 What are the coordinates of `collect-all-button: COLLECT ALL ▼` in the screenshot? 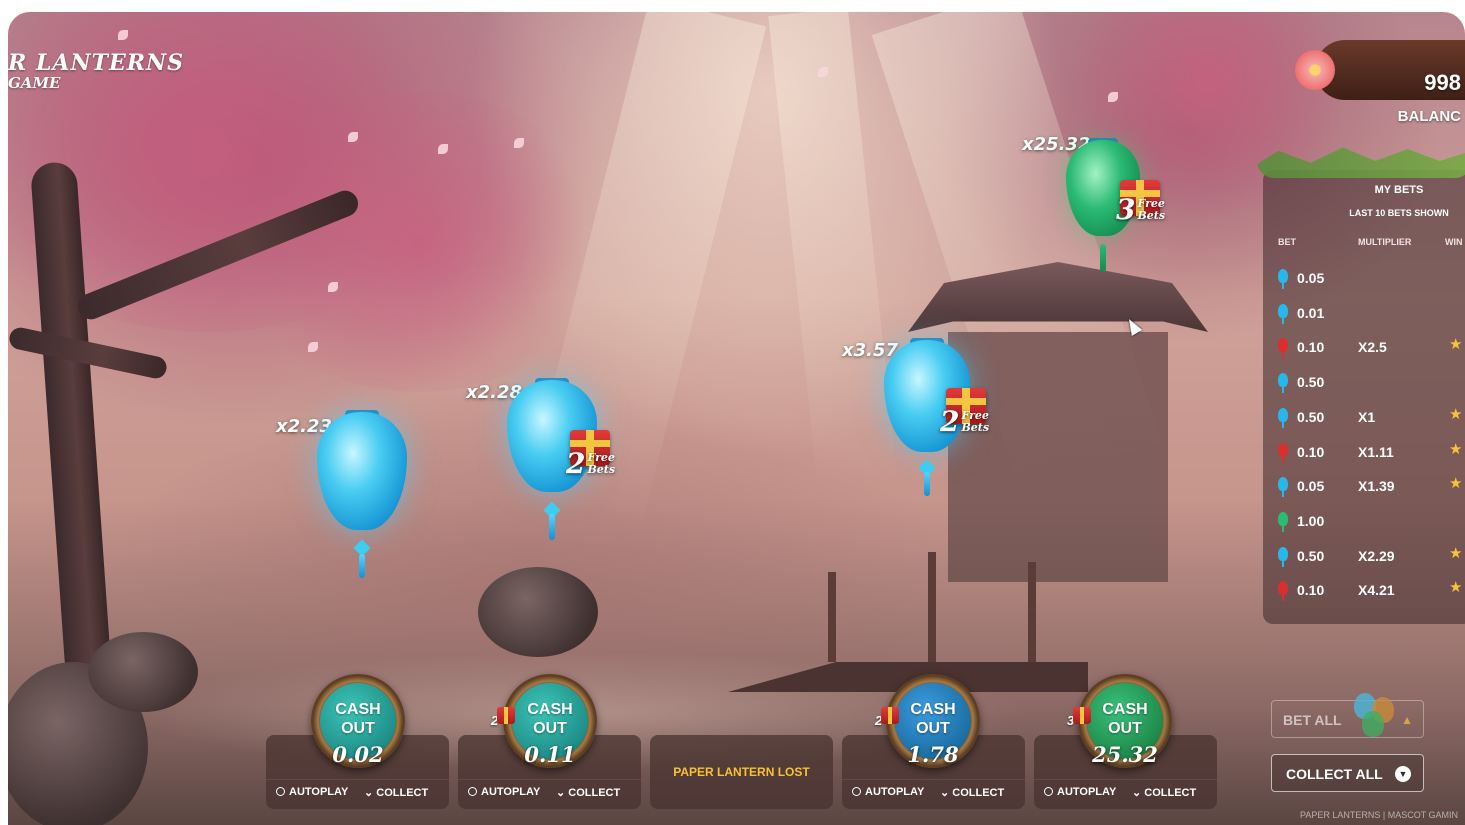 It's located at (1347, 773).